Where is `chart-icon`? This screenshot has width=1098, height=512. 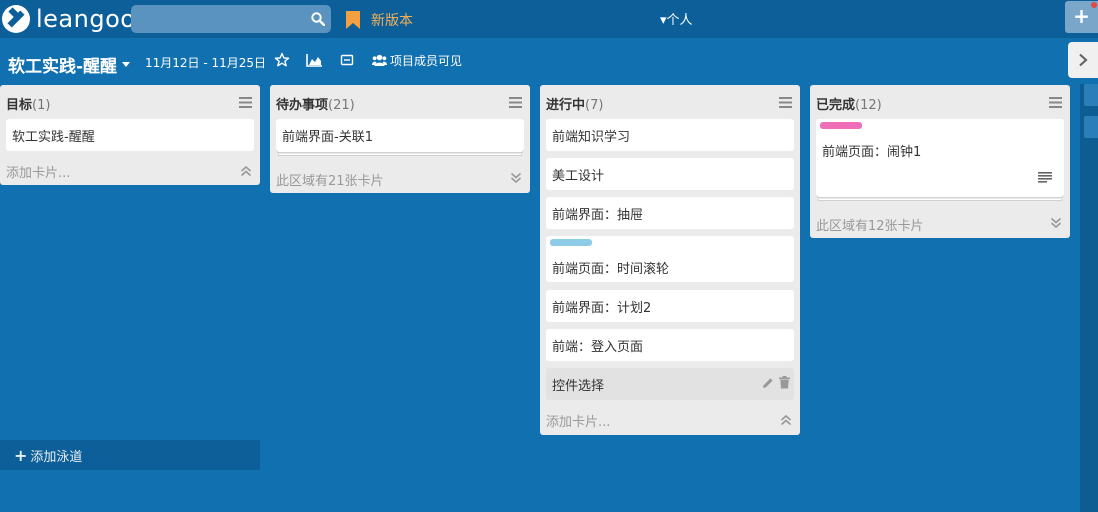 chart-icon is located at coordinates (314, 60).